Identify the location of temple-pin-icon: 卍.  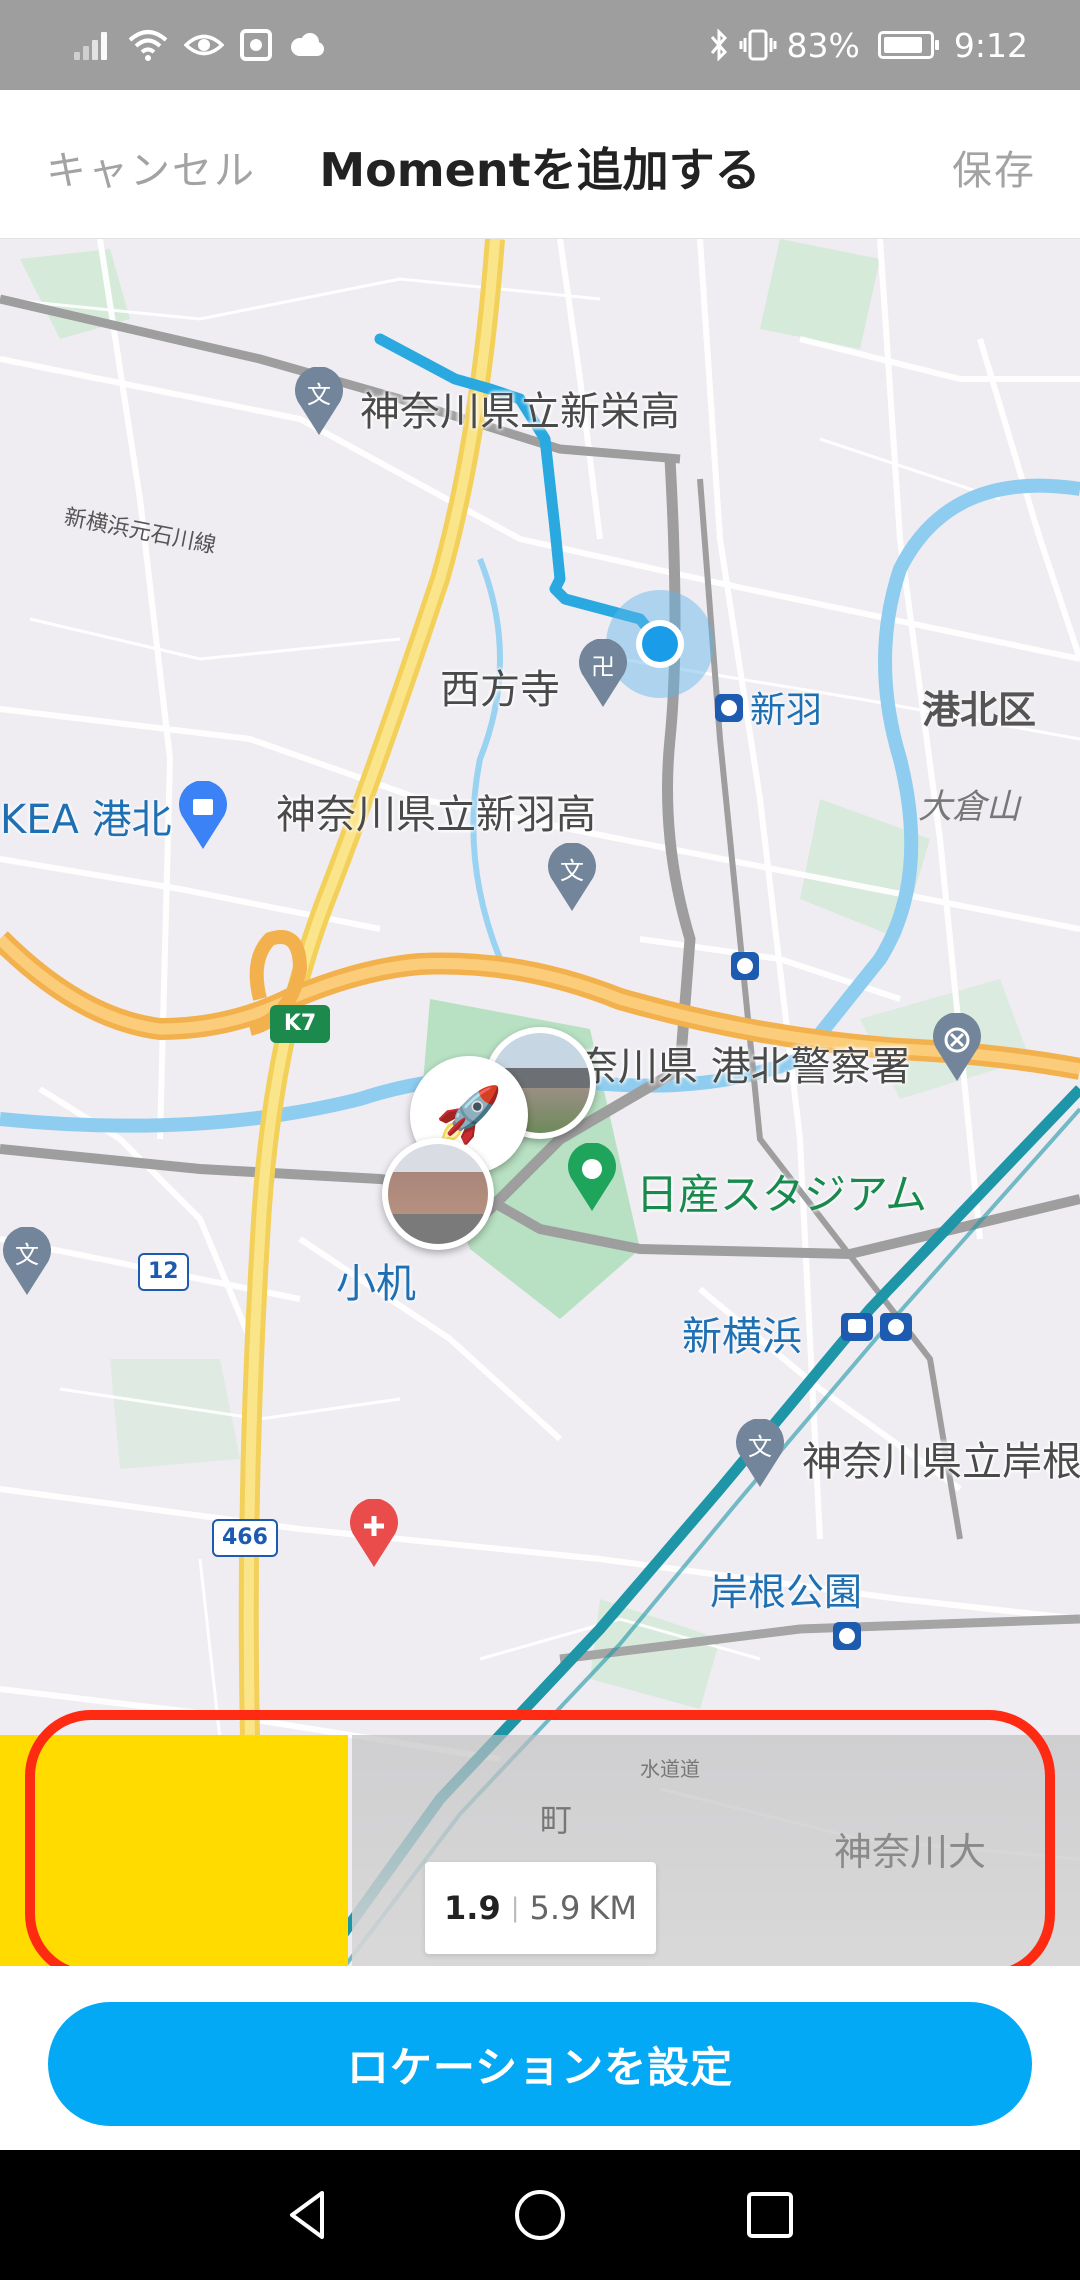
(603, 674).